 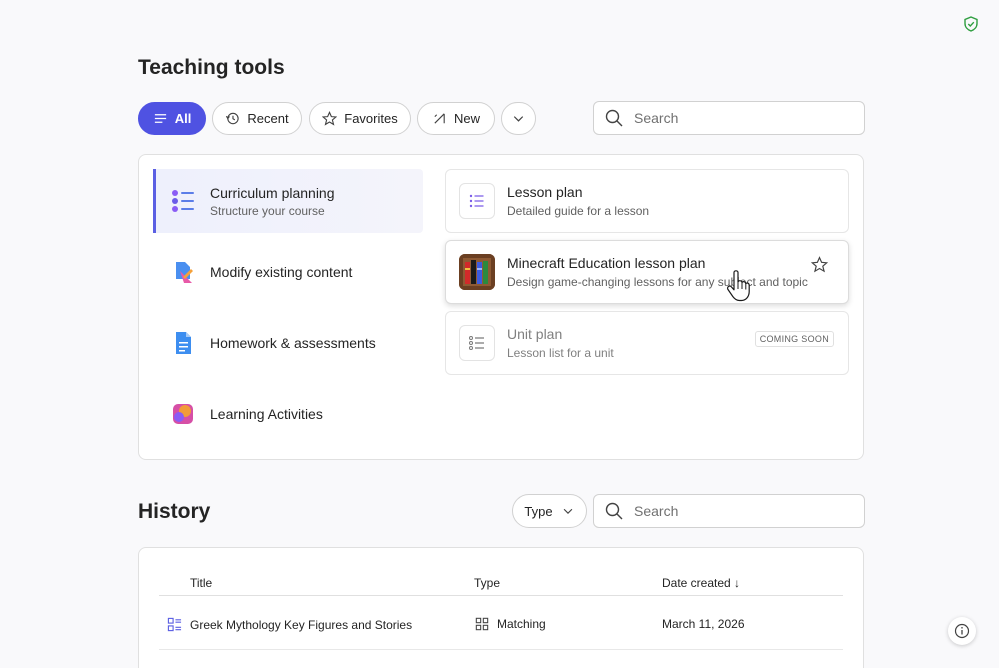 I want to click on category-title: Curriculum planning, so click(x=272, y=192).